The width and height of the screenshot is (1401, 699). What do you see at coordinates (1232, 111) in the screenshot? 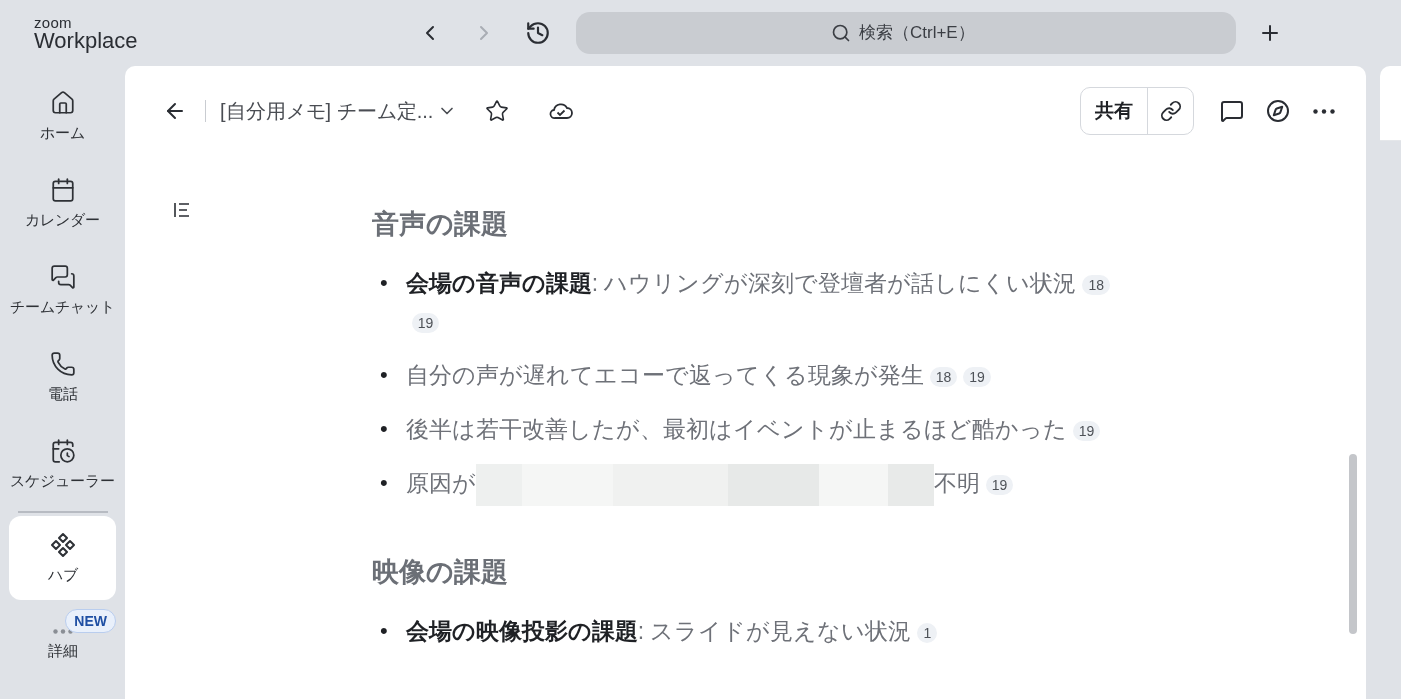
I see `comment-icon` at bounding box center [1232, 111].